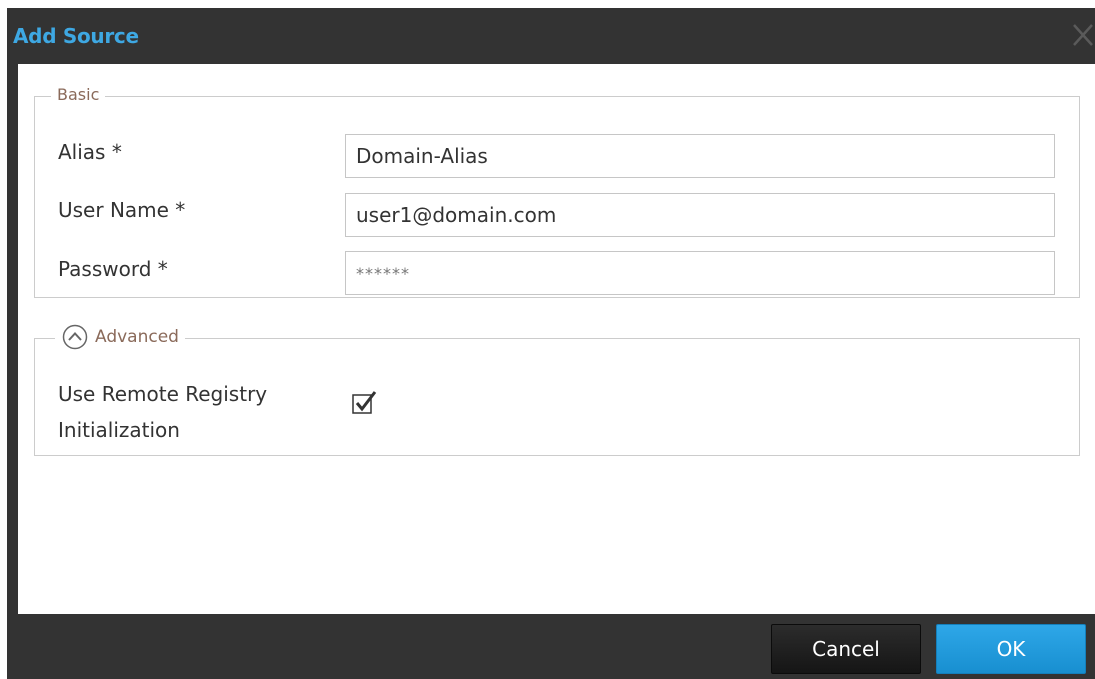  I want to click on advanced-legend: Advanced, so click(120, 337).